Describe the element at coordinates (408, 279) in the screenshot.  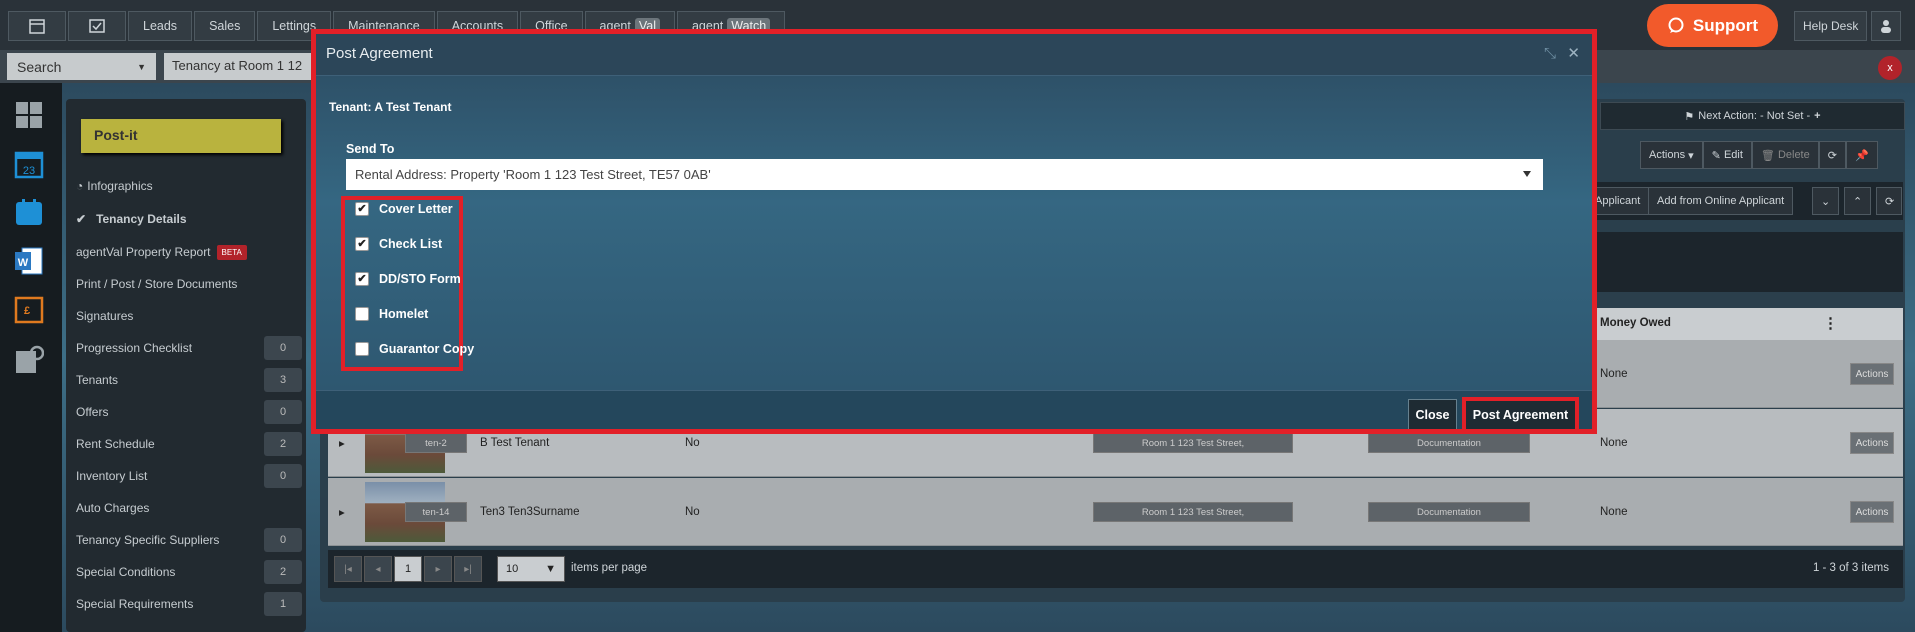
I see `dd-sto-form-option: ✔ DD/STO Form` at that location.